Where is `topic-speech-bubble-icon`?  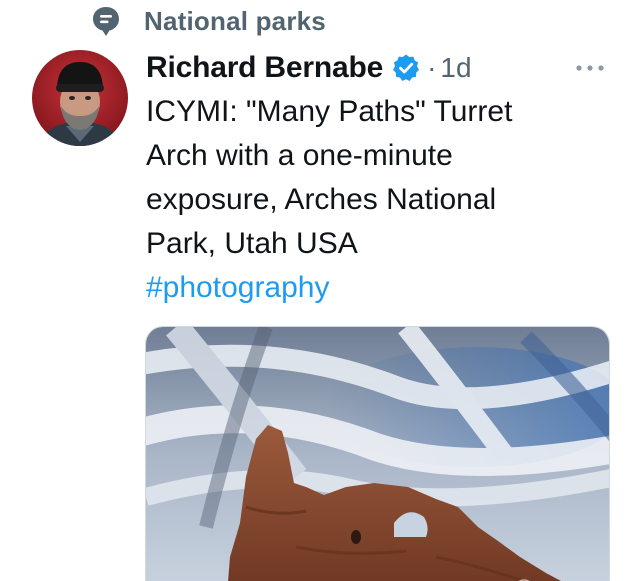 topic-speech-bubble-icon is located at coordinates (106, 21).